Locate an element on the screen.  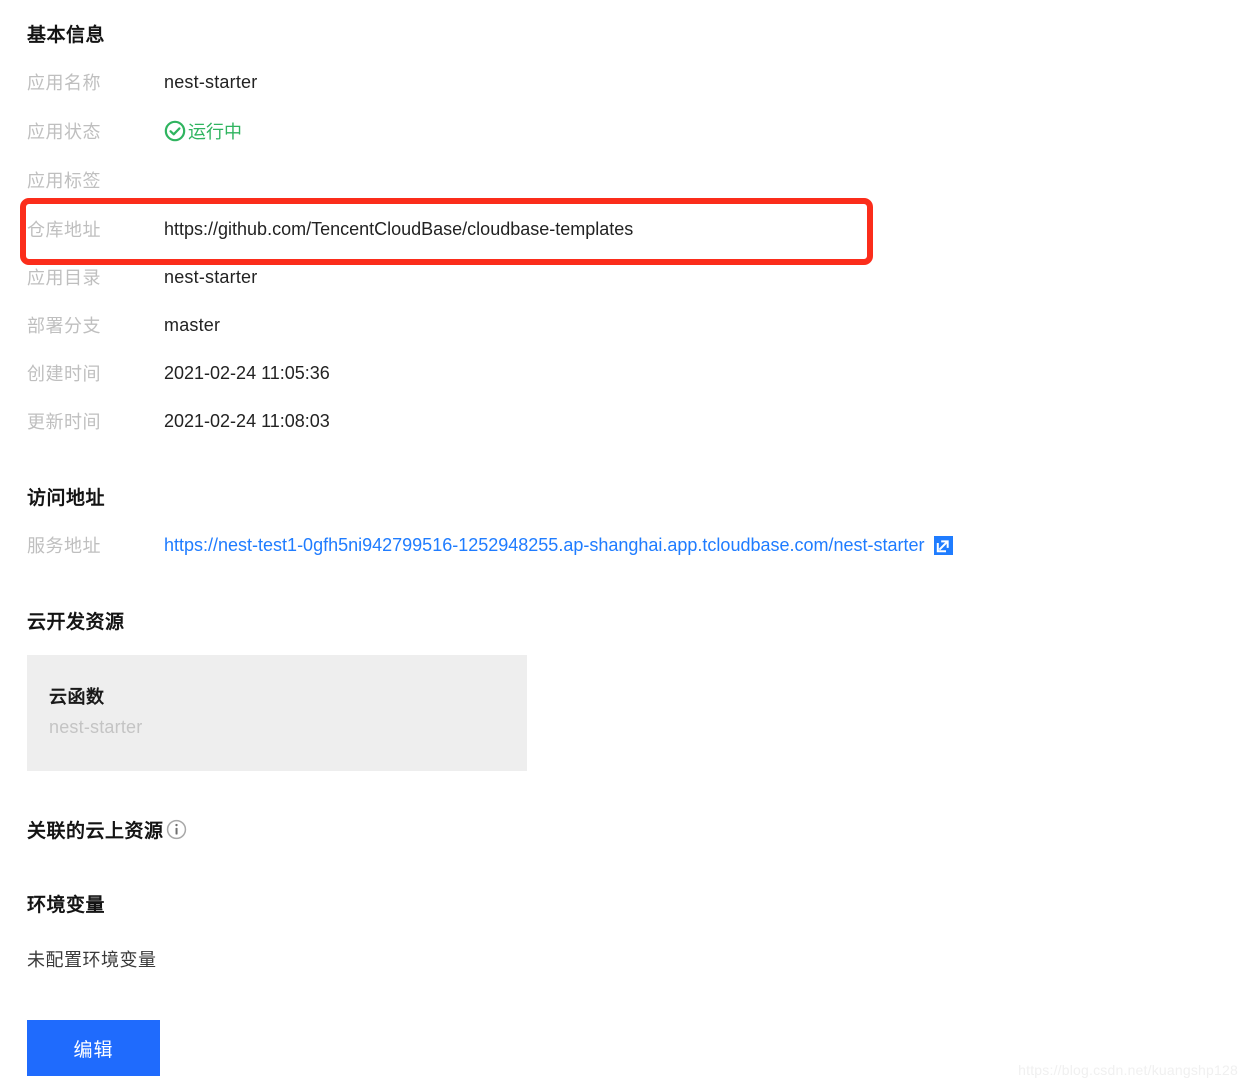
info-label: 创建时间 is located at coordinates (64, 374).